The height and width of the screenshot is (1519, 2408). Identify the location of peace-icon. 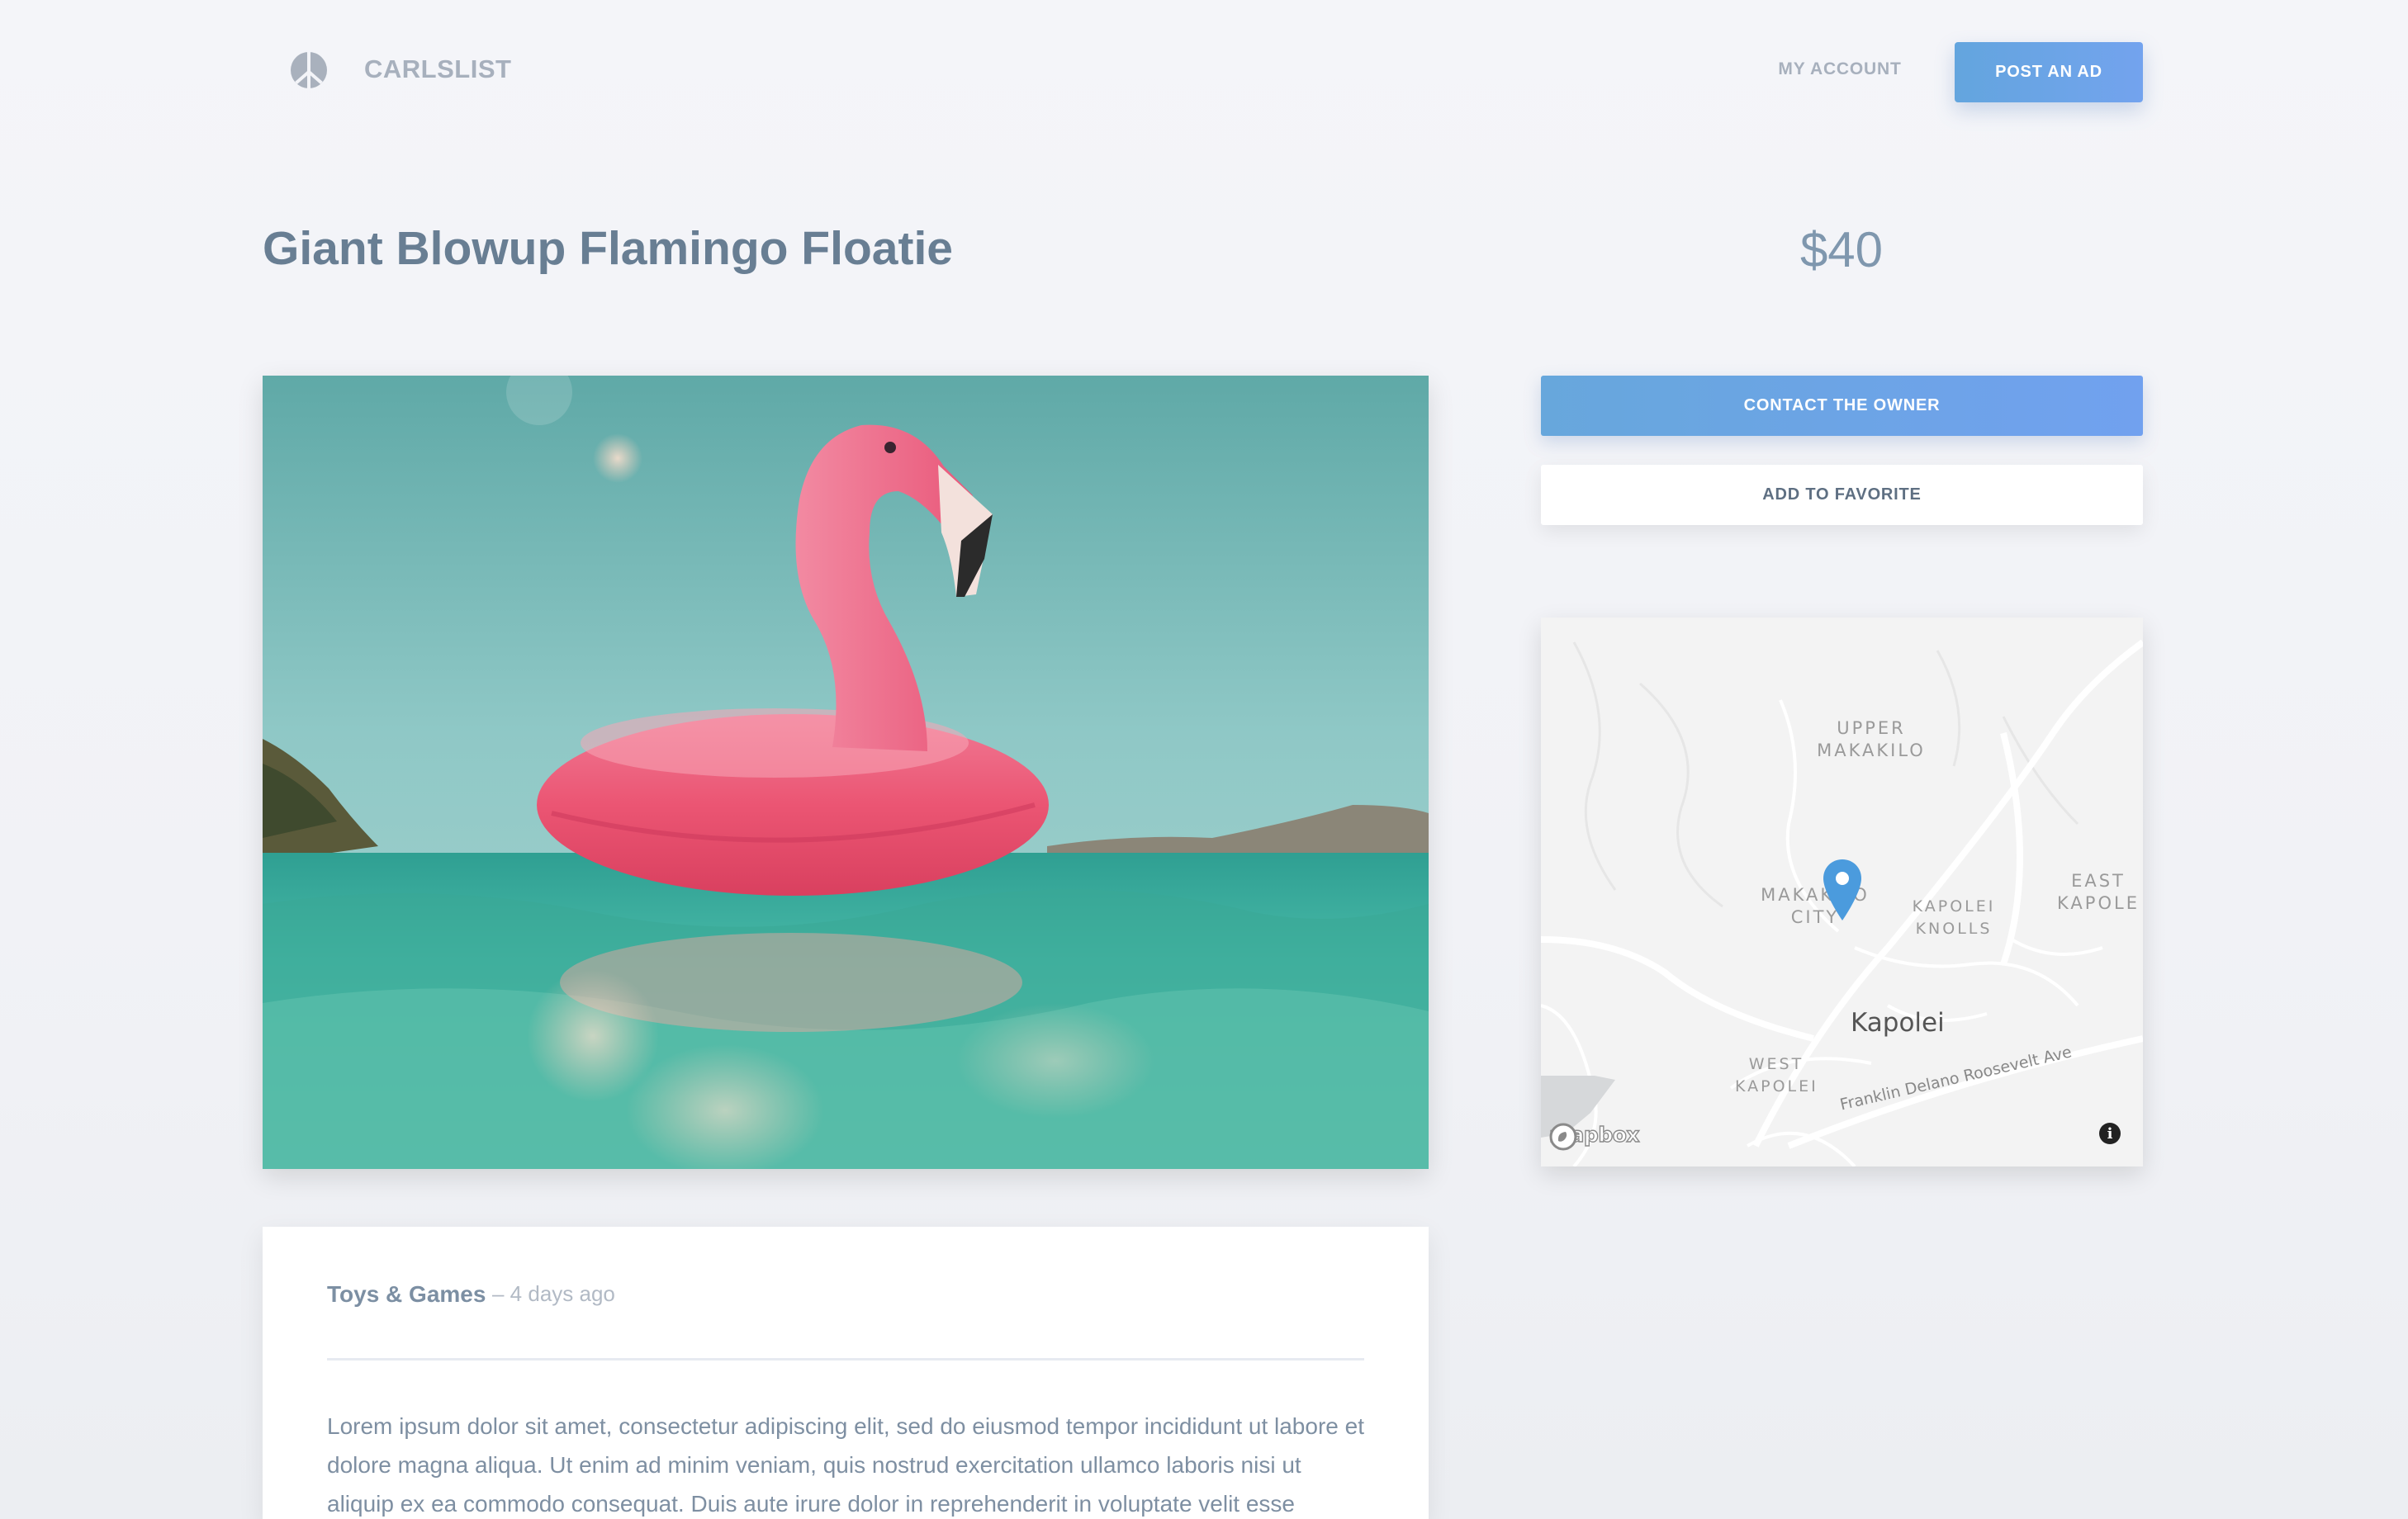
(309, 70).